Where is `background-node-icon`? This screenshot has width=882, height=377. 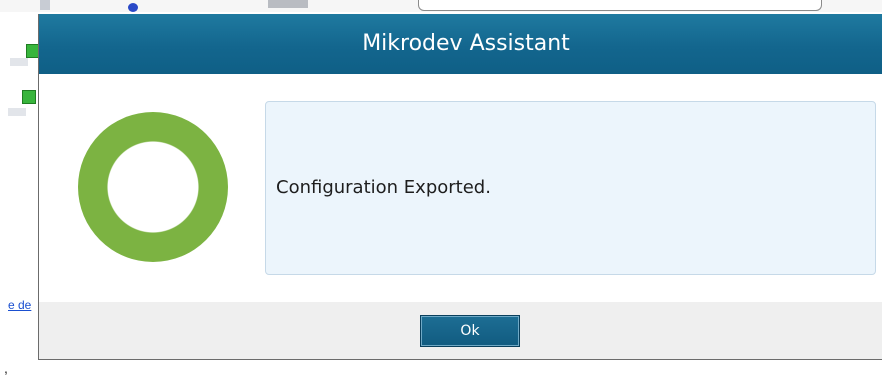
background-node-icon is located at coordinates (133, 7).